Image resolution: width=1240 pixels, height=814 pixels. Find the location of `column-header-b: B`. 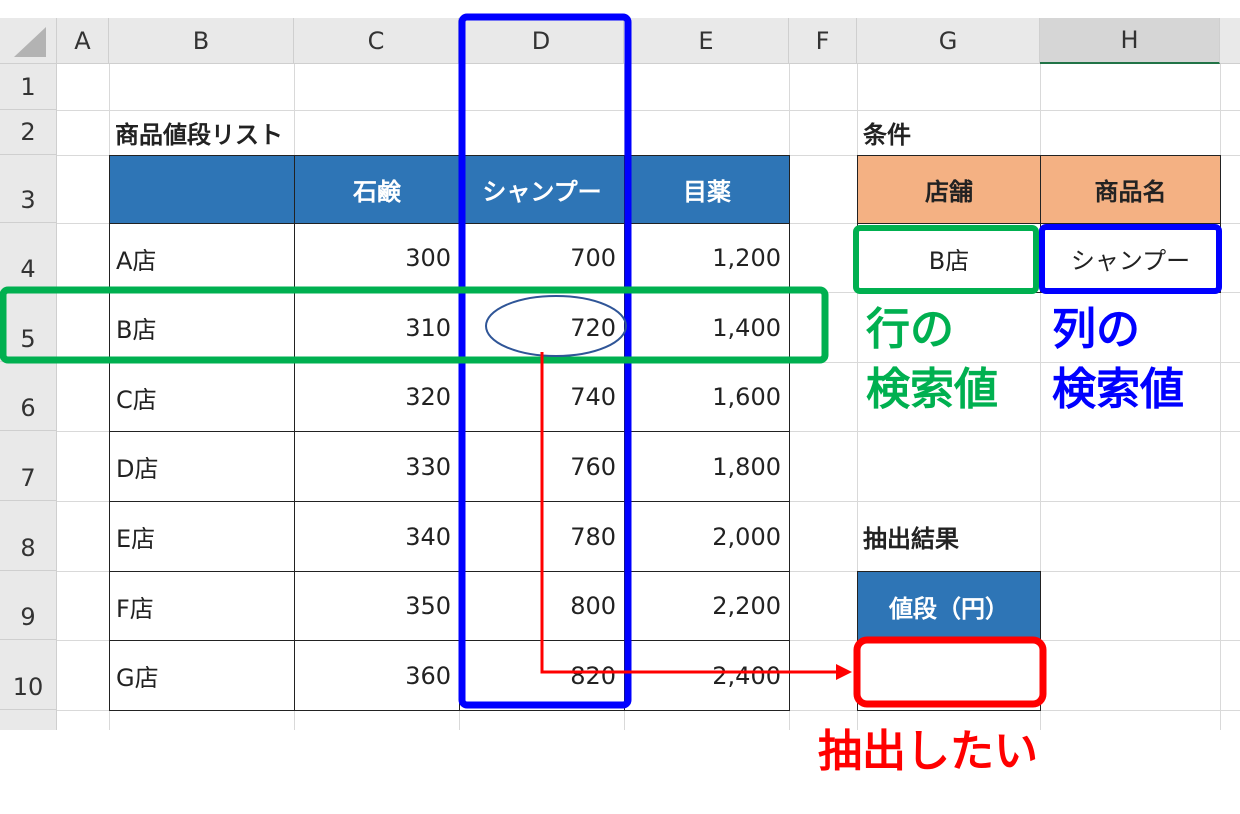

column-header-b: B is located at coordinates (201, 41).